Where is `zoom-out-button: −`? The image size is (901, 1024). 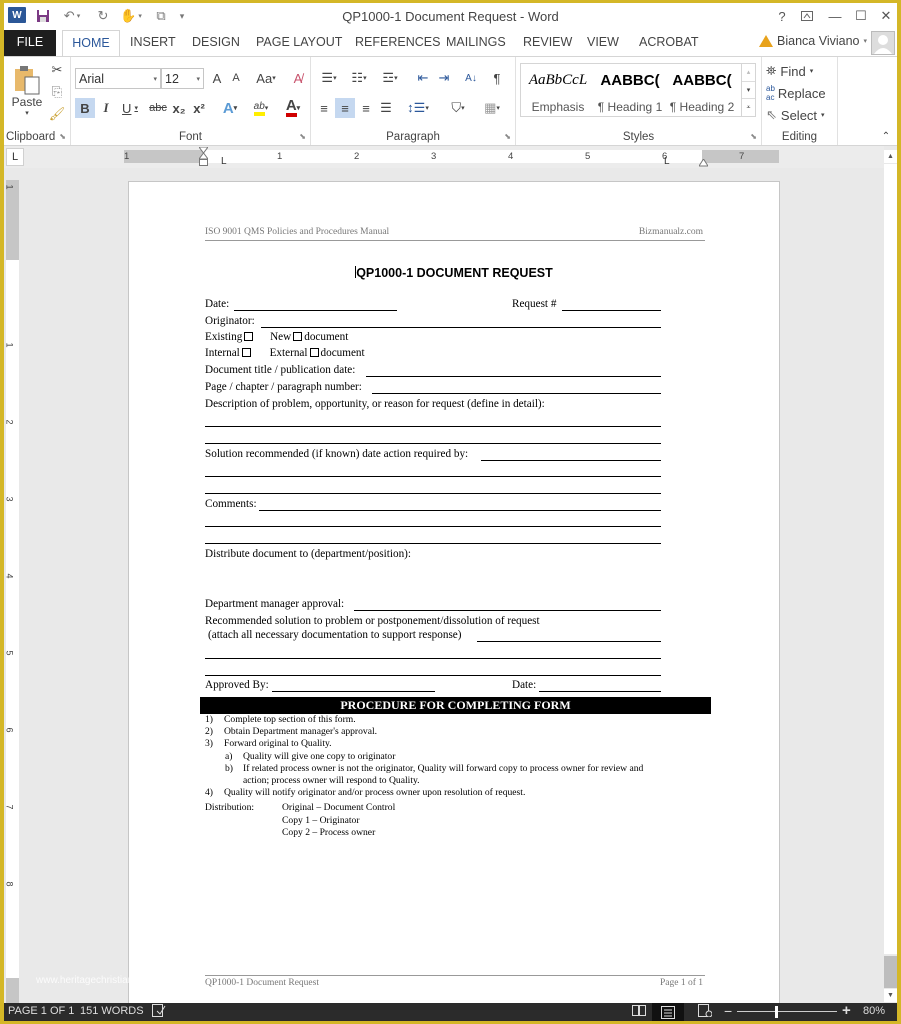 zoom-out-button: − is located at coordinates (728, 1011).